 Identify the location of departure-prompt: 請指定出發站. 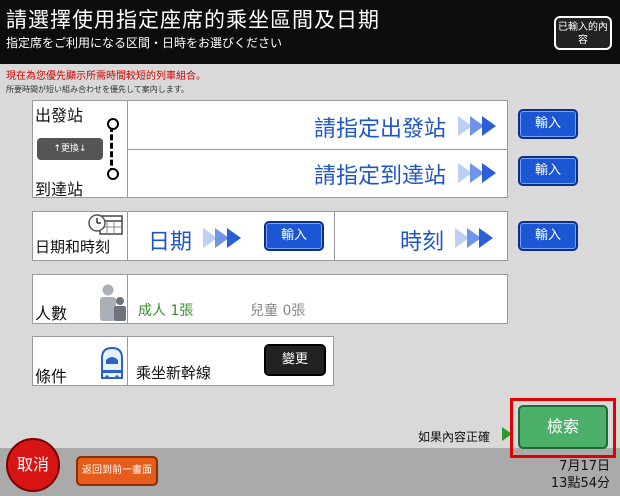
(380, 127).